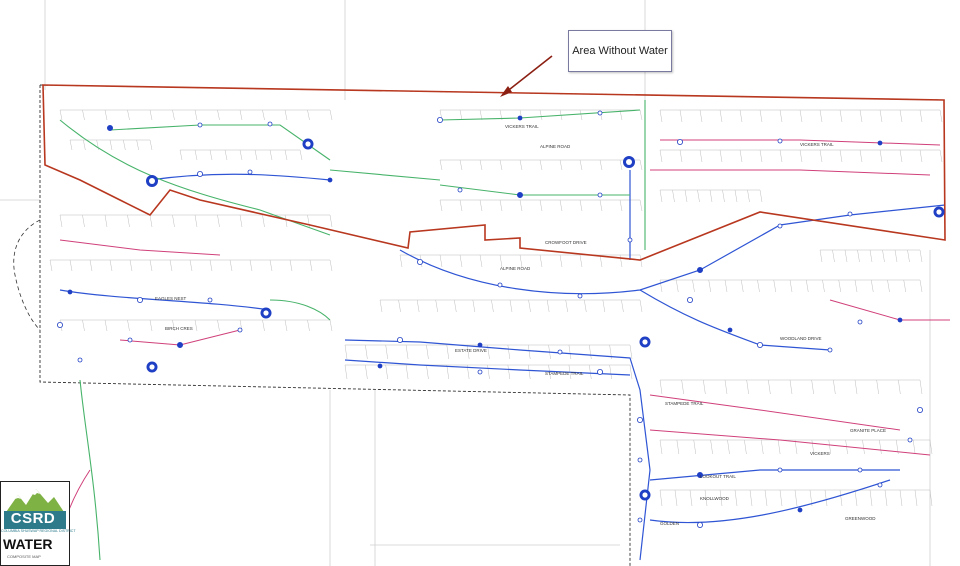 The width and height of the screenshot is (960, 566). Describe the element at coordinates (179, 328) in the screenshot. I see `road-label: BIRCH CRES` at that location.